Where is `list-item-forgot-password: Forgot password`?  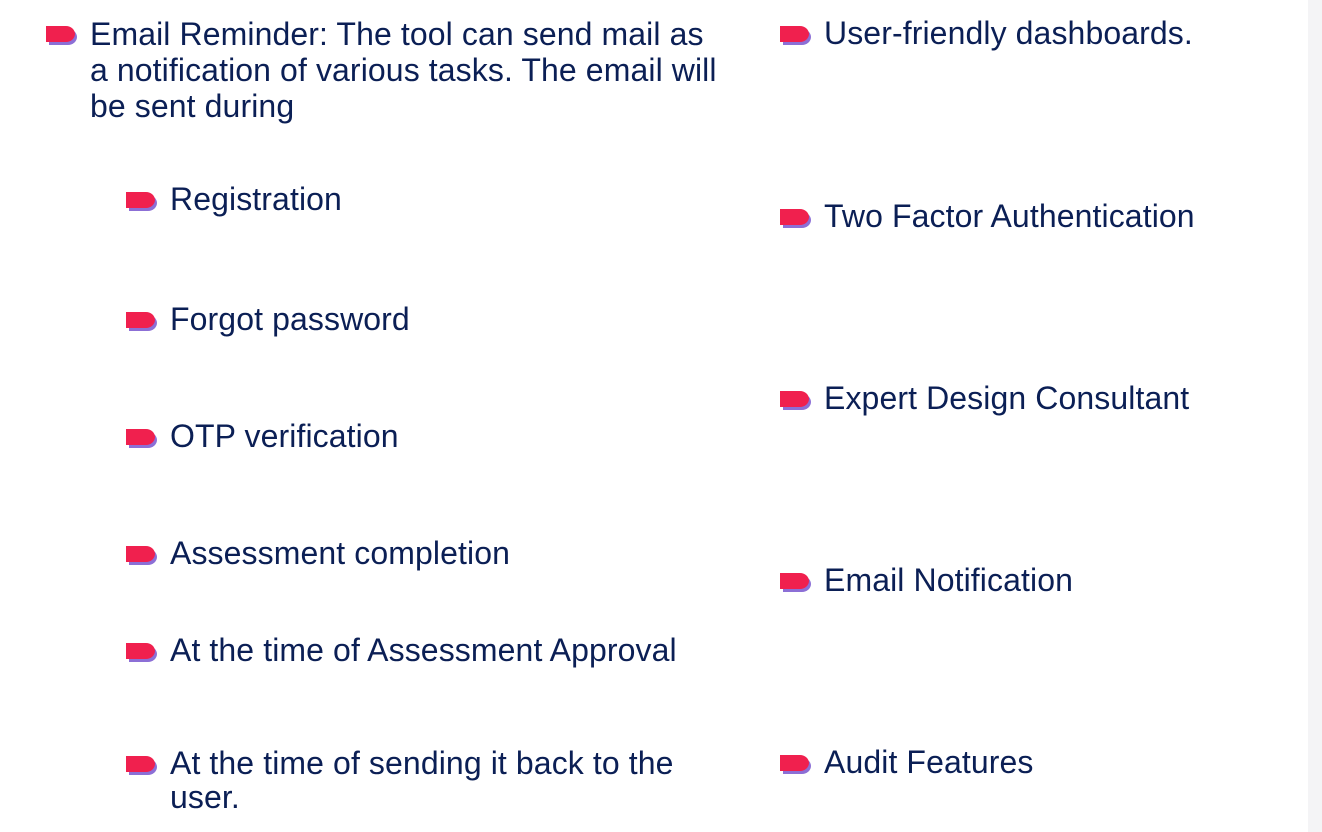 list-item-forgot-password: Forgot password is located at coordinates (436, 319).